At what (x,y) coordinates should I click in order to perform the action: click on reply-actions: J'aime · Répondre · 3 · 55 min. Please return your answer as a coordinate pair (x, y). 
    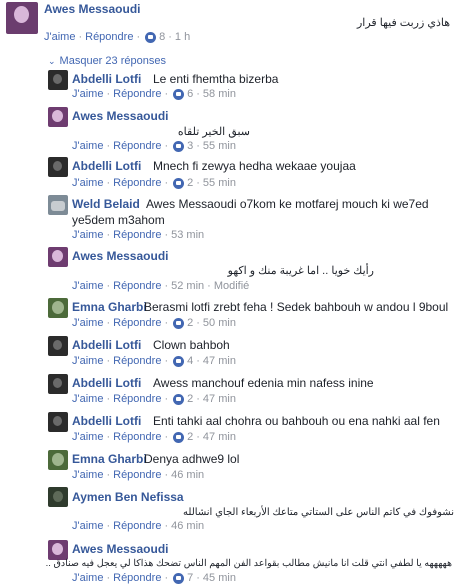
    Looking at the image, I should click on (154, 146).